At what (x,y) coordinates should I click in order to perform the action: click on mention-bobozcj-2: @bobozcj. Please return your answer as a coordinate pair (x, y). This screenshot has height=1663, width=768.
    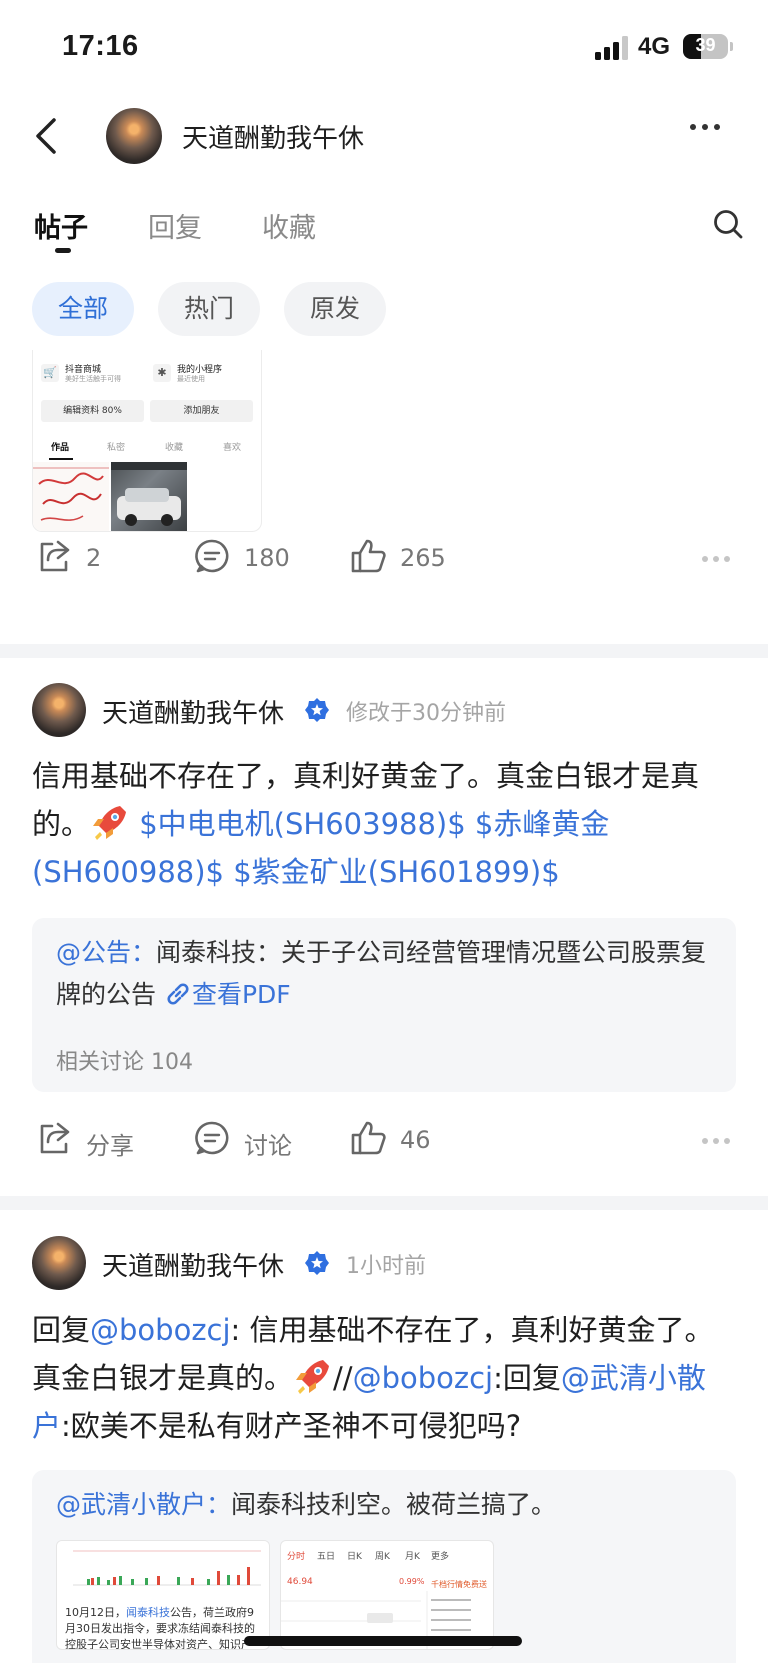
    Looking at the image, I should click on (423, 1378).